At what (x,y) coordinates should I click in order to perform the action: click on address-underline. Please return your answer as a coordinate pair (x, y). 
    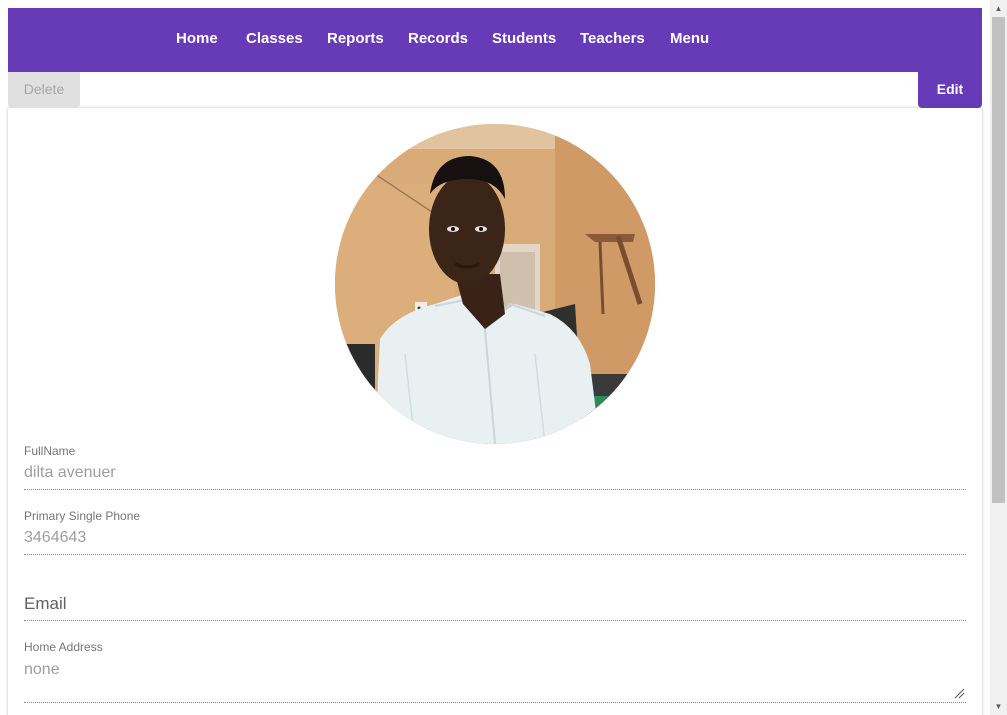
    Looking at the image, I should click on (495, 702).